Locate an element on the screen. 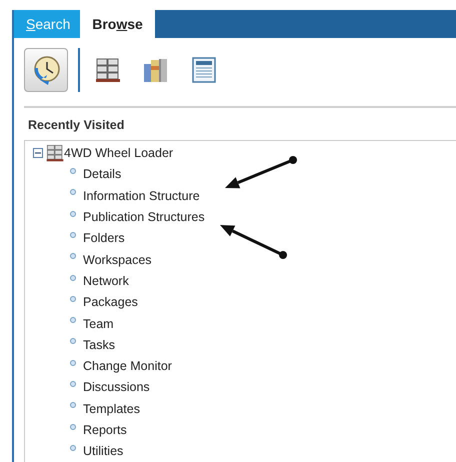 Image resolution: width=456 pixels, height=462 pixels. tree-item: Reports is located at coordinates (105, 430).